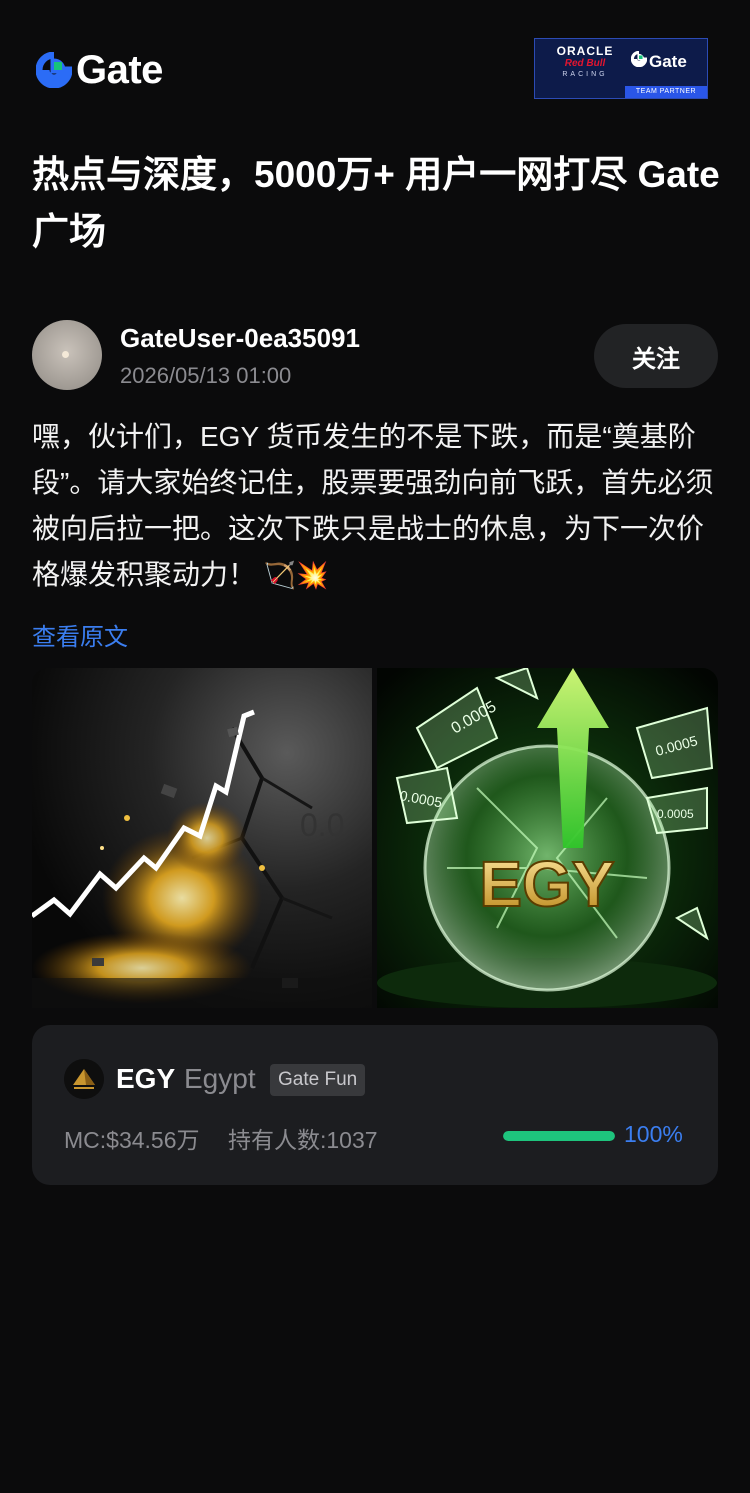  I want to click on bow-explosion-emoji: 🏹💥, so click(296, 575).